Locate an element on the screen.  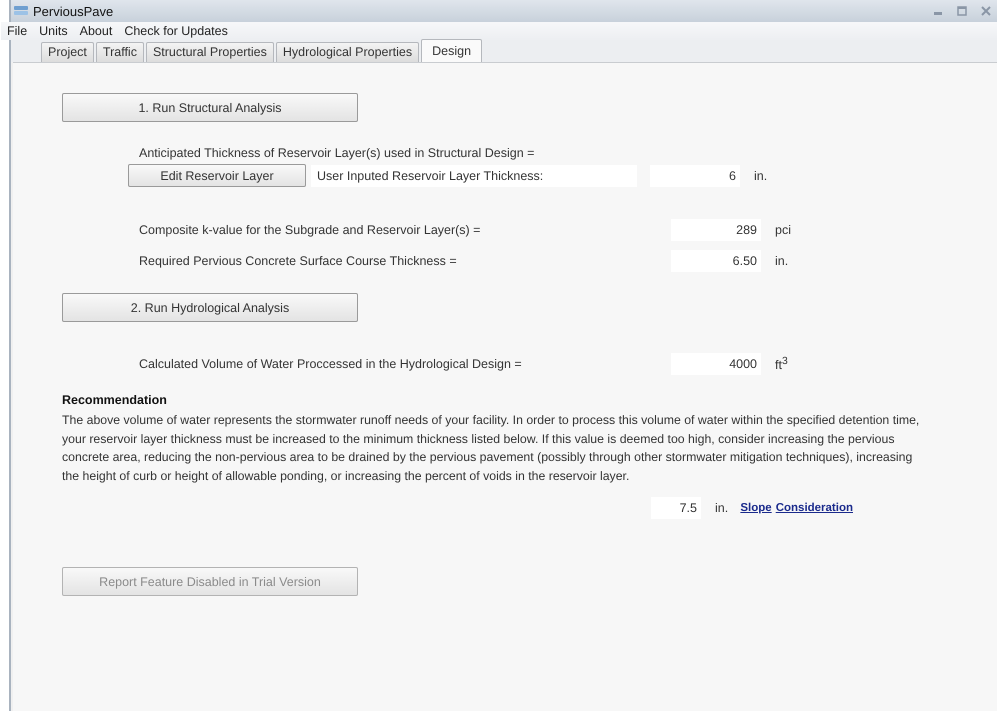
unit-label: ft$^{3}$ is located at coordinates (781, 364).